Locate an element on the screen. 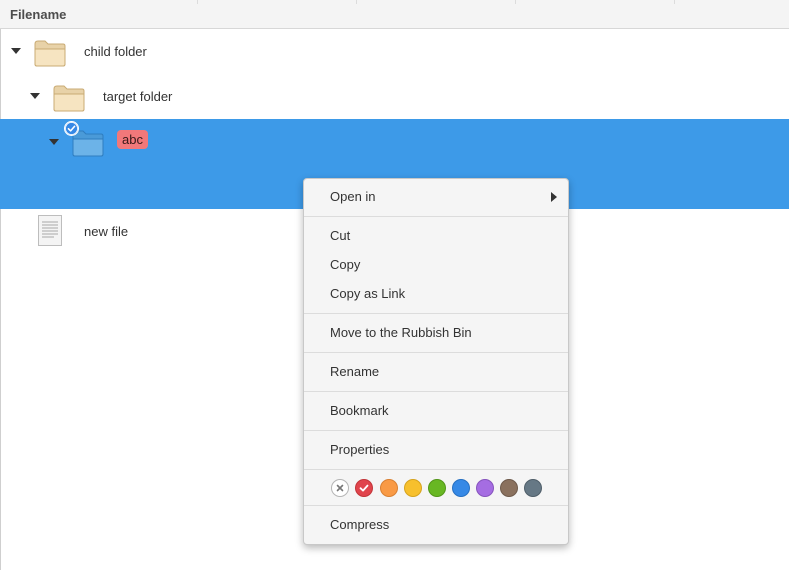 The image size is (789, 570). row-label: target folder is located at coordinates (138, 96).